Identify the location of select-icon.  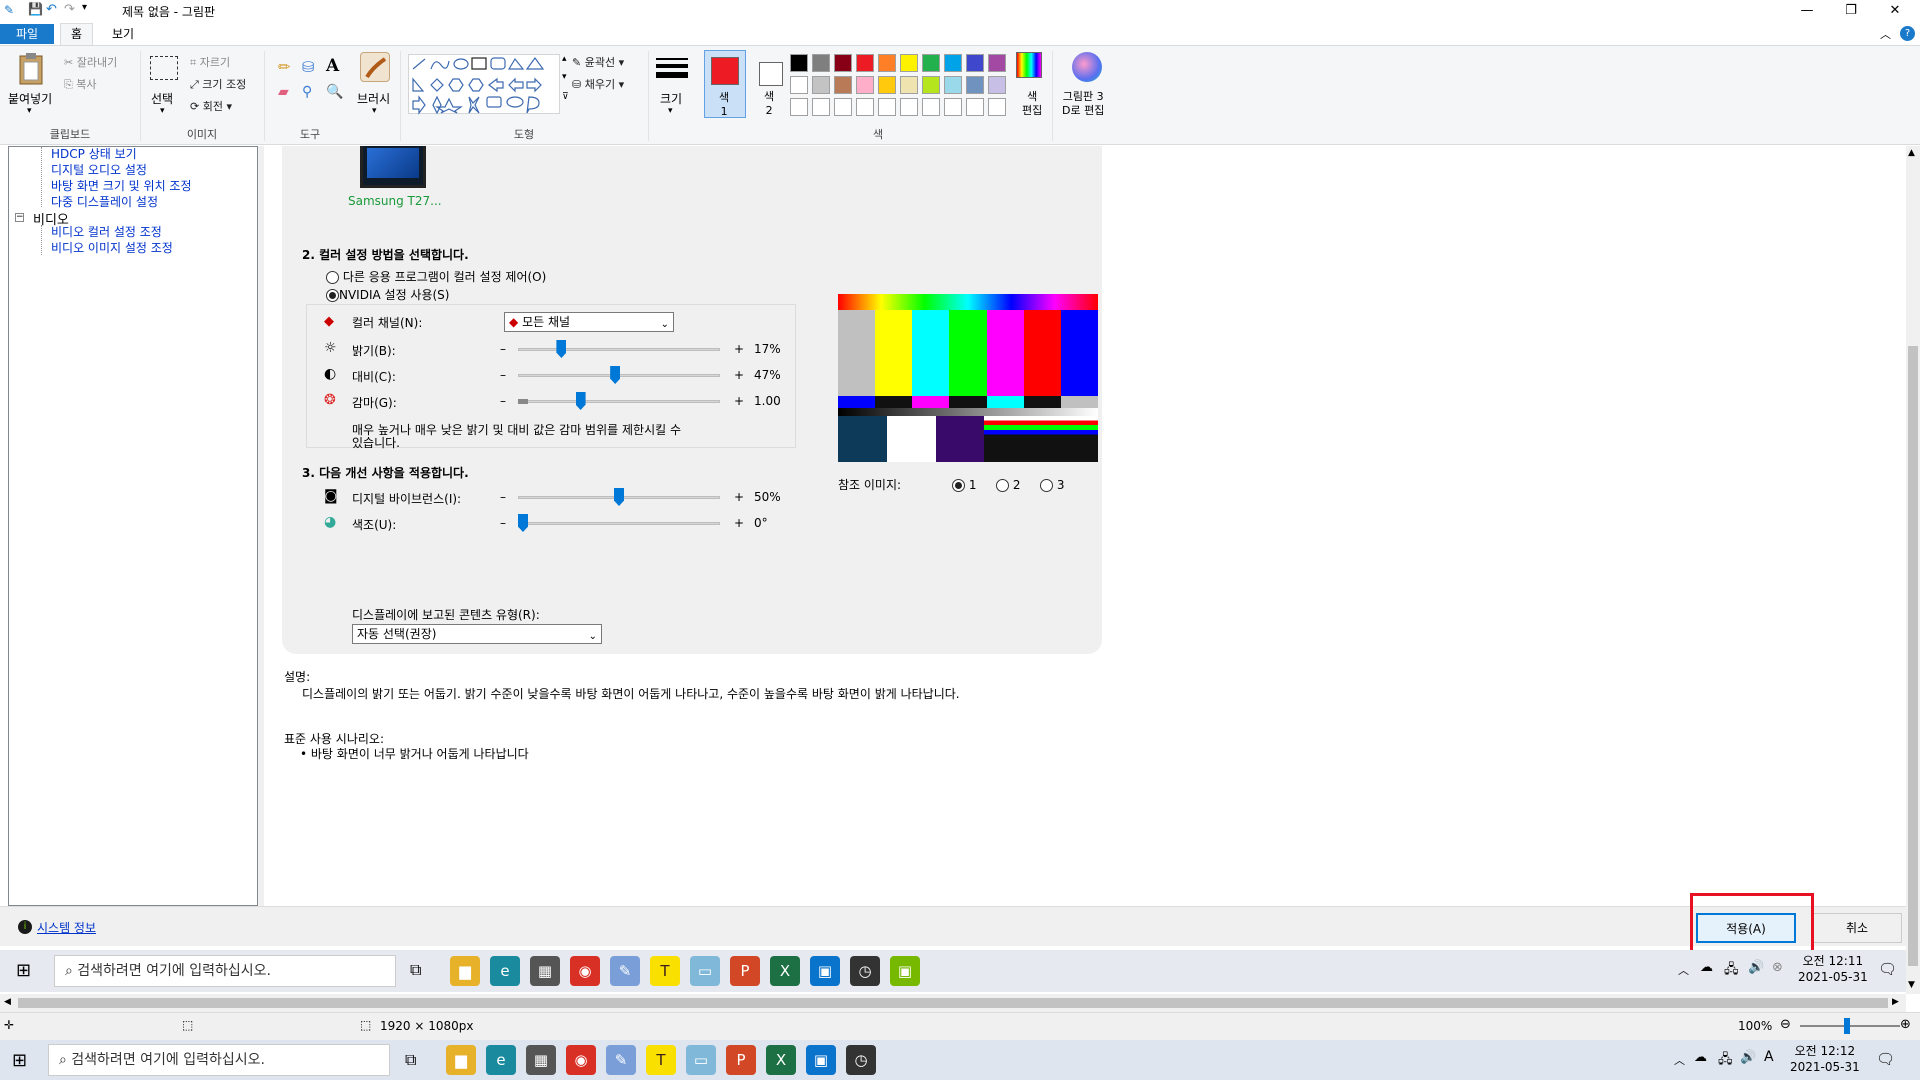
(164, 68).